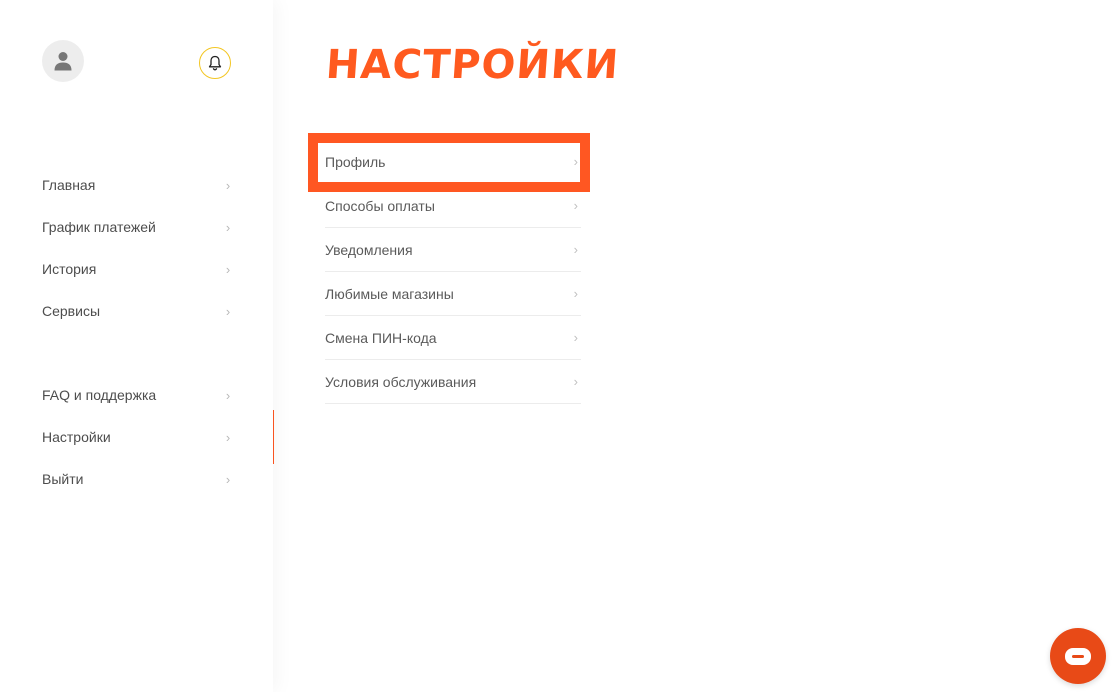 This screenshot has height=692, width=1117. What do you see at coordinates (99, 227) in the screenshot?
I see `sidebar-item-label: График платежей` at bounding box center [99, 227].